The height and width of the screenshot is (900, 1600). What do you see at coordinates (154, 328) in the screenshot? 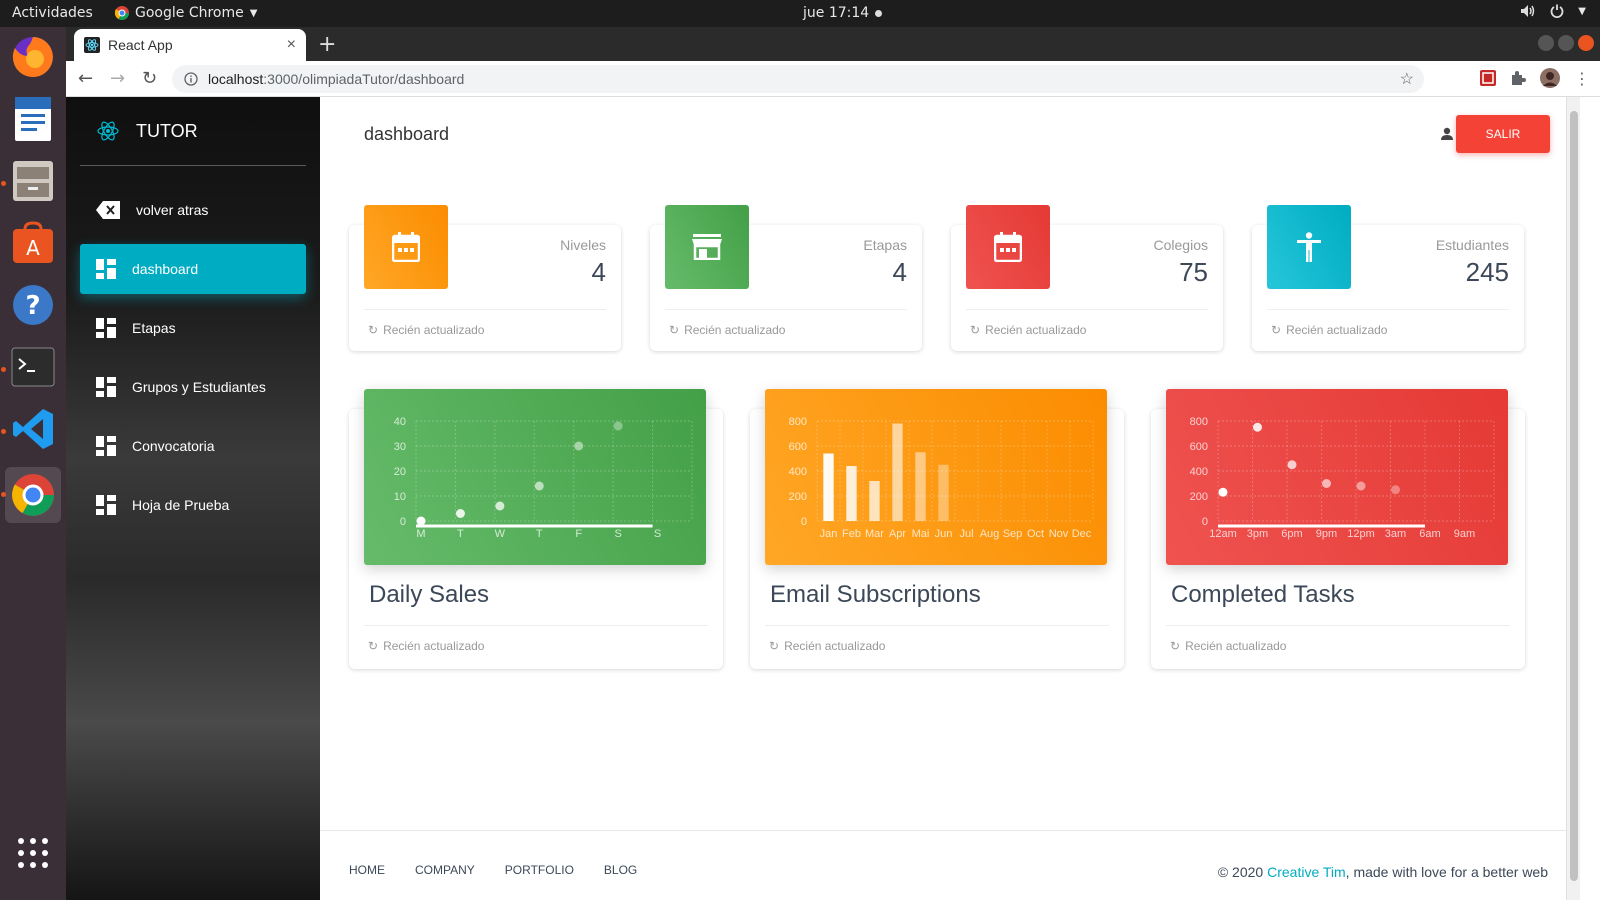
I see `sidebar-item-label: Etapas` at bounding box center [154, 328].